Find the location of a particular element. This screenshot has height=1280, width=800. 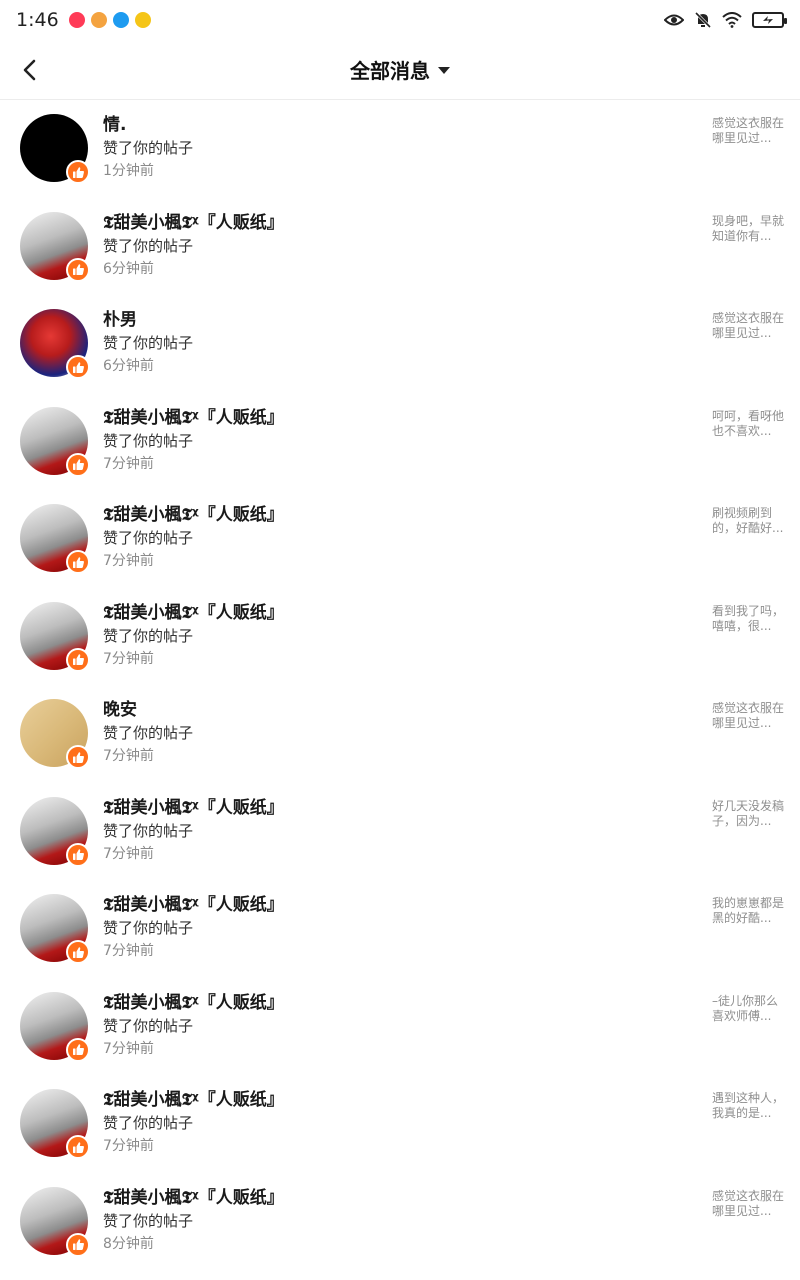

message-text: 晚安 赞了你的帖子 7分钟前 is located at coordinates (393, 733).